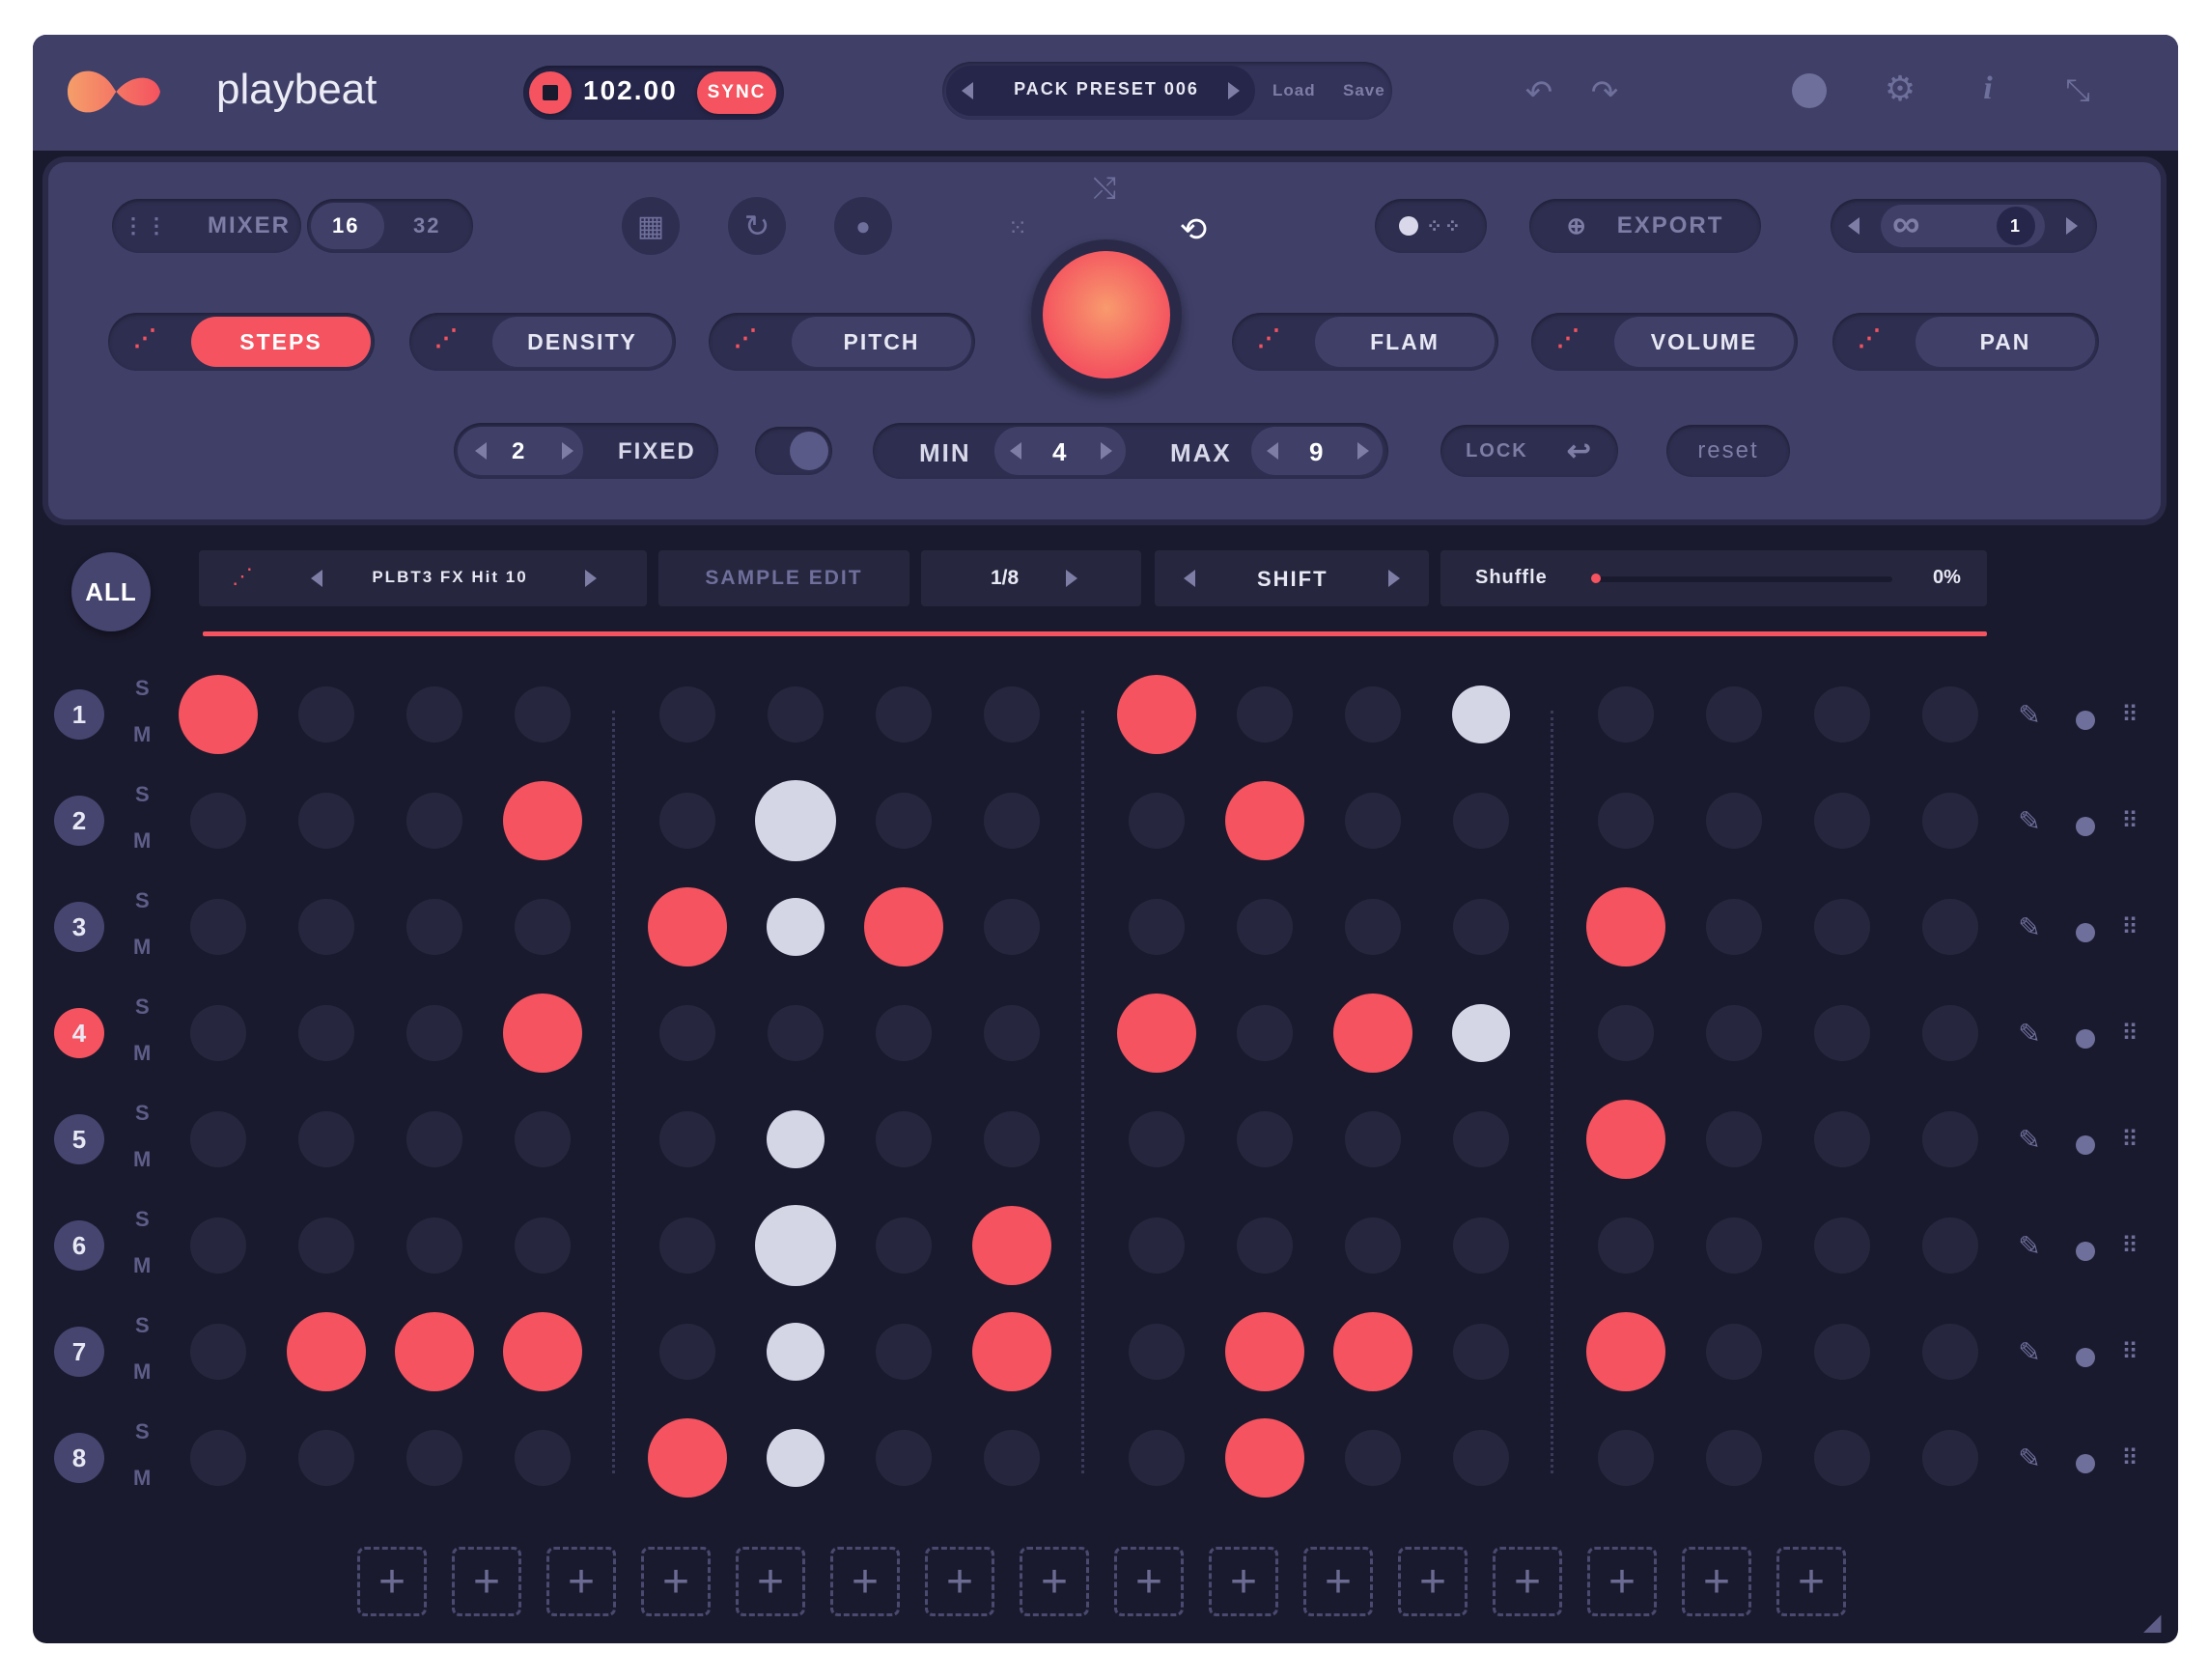  I want to click on rate-next-icon, so click(1072, 579).